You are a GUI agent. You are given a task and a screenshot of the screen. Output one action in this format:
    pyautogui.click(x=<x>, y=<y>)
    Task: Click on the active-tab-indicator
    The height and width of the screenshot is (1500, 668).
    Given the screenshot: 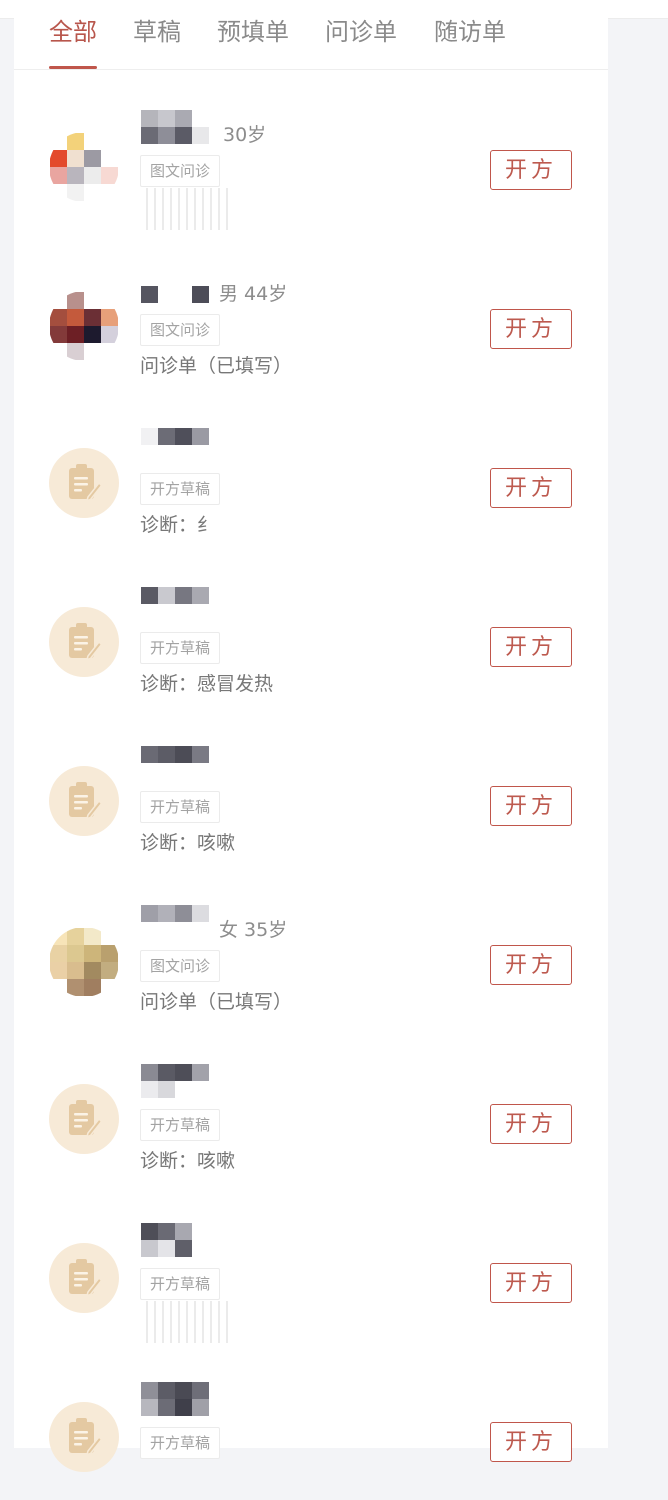 What is the action you would take?
    pyautogui.click(x=73, y=67)
    